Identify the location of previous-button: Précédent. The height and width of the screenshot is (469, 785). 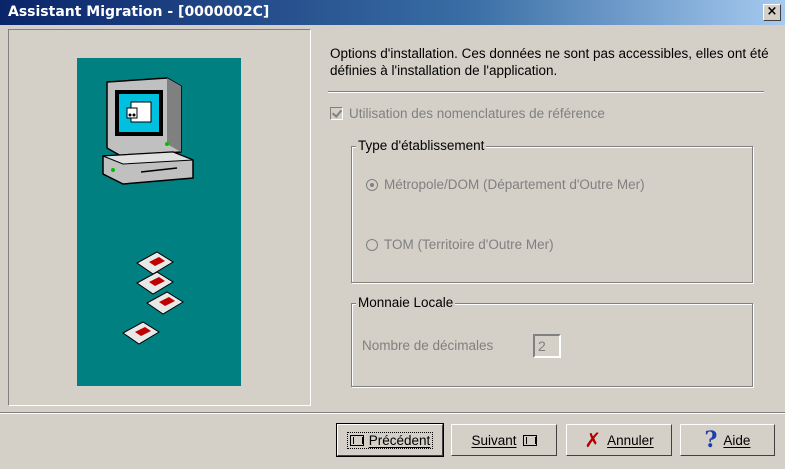
(390, 440).